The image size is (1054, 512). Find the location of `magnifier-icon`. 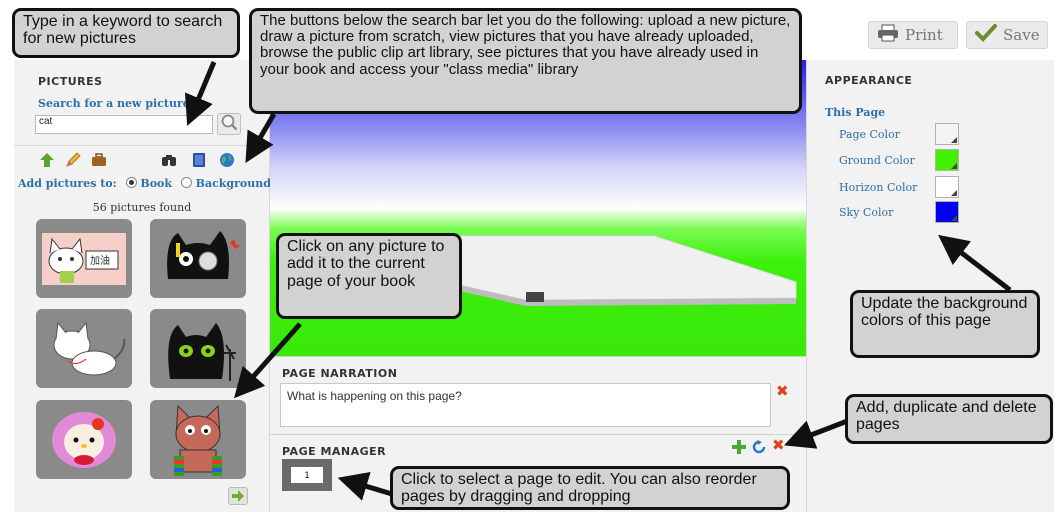

magnifier-icon is located at coordinates (229, 124).